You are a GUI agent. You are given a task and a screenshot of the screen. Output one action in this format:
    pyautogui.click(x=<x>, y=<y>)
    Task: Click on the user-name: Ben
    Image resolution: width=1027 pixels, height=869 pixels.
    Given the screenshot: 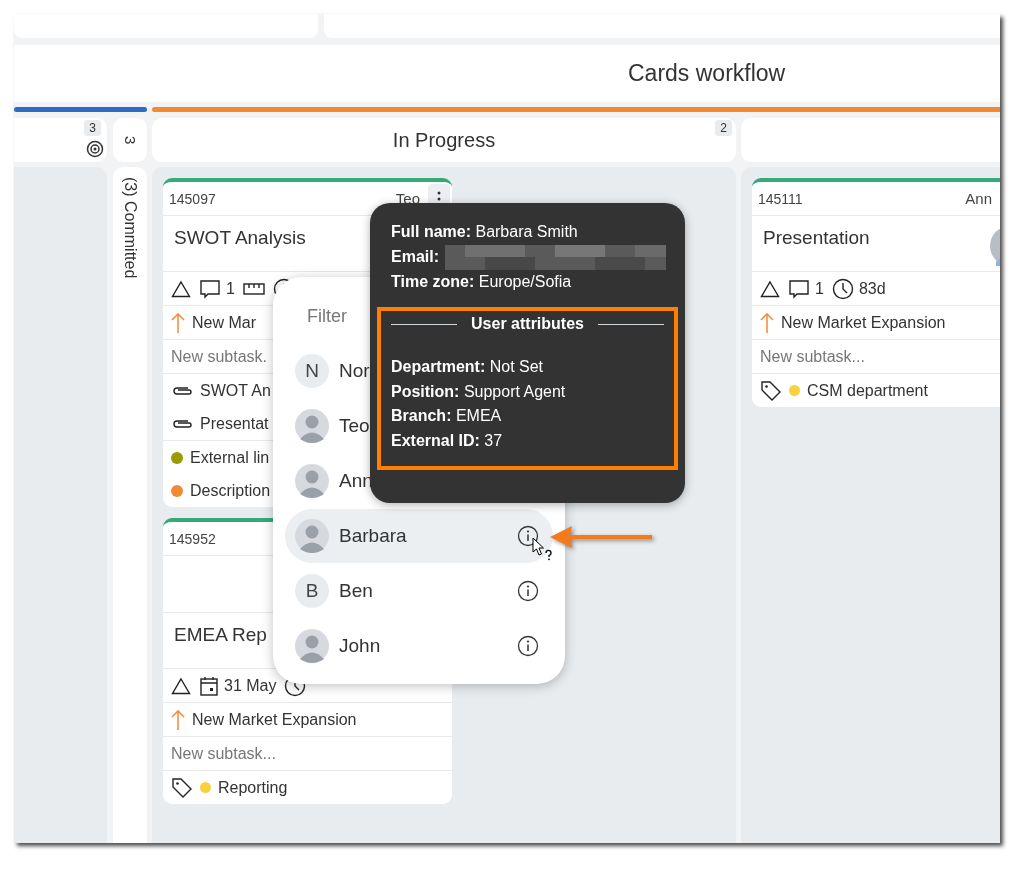 What is the action you would take?
    pyautogui.click(x=356, y=591)
    